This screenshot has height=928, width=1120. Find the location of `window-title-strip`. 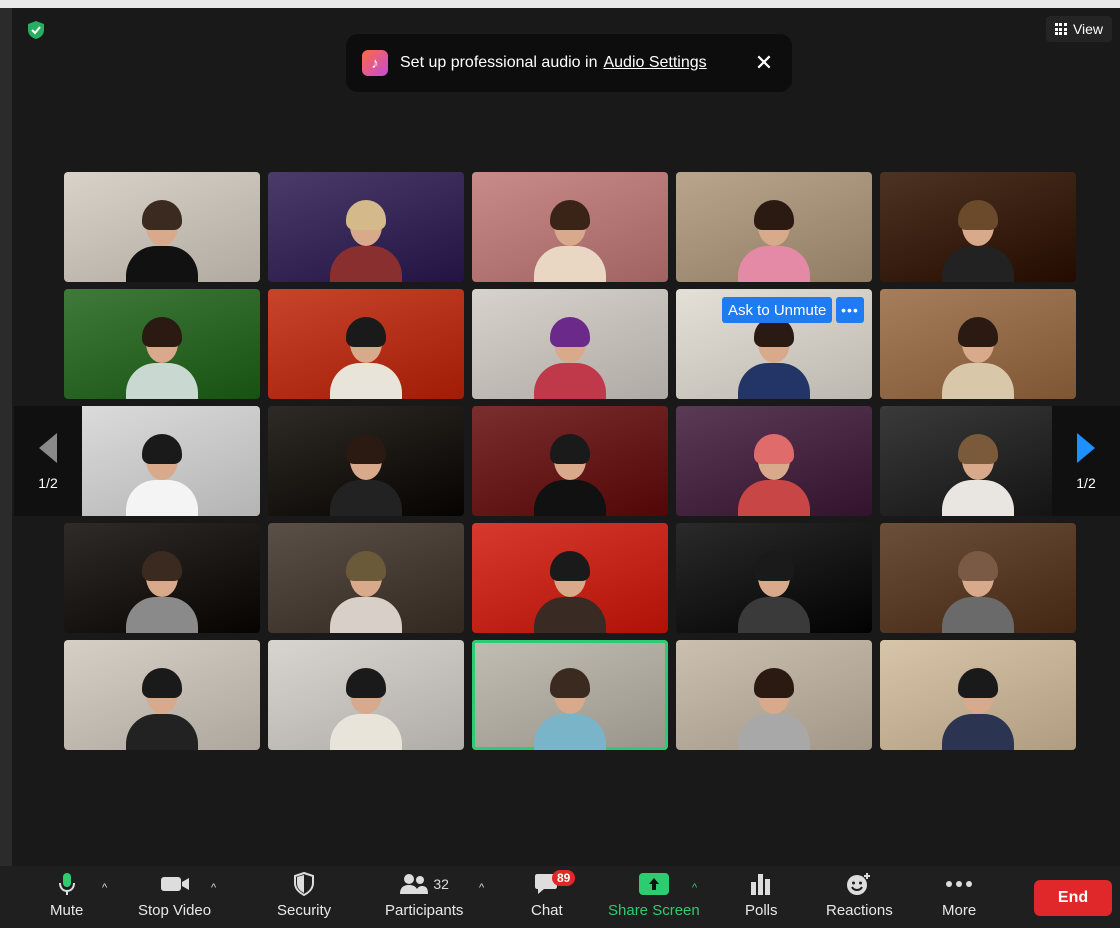

window-title-strip is located at coordinates (560, 4).